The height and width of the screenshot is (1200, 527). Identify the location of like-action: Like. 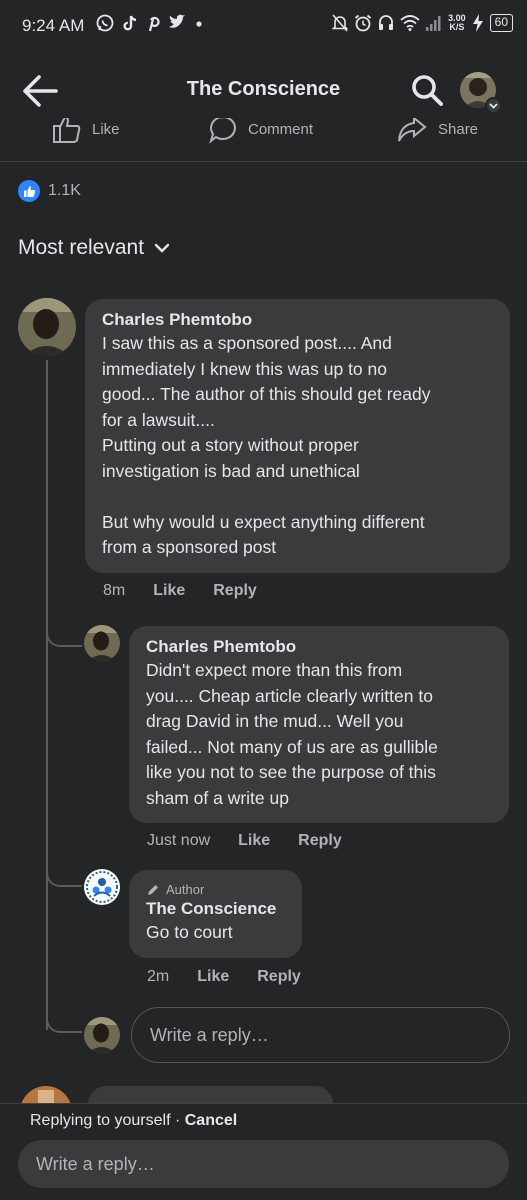
(86, 131).